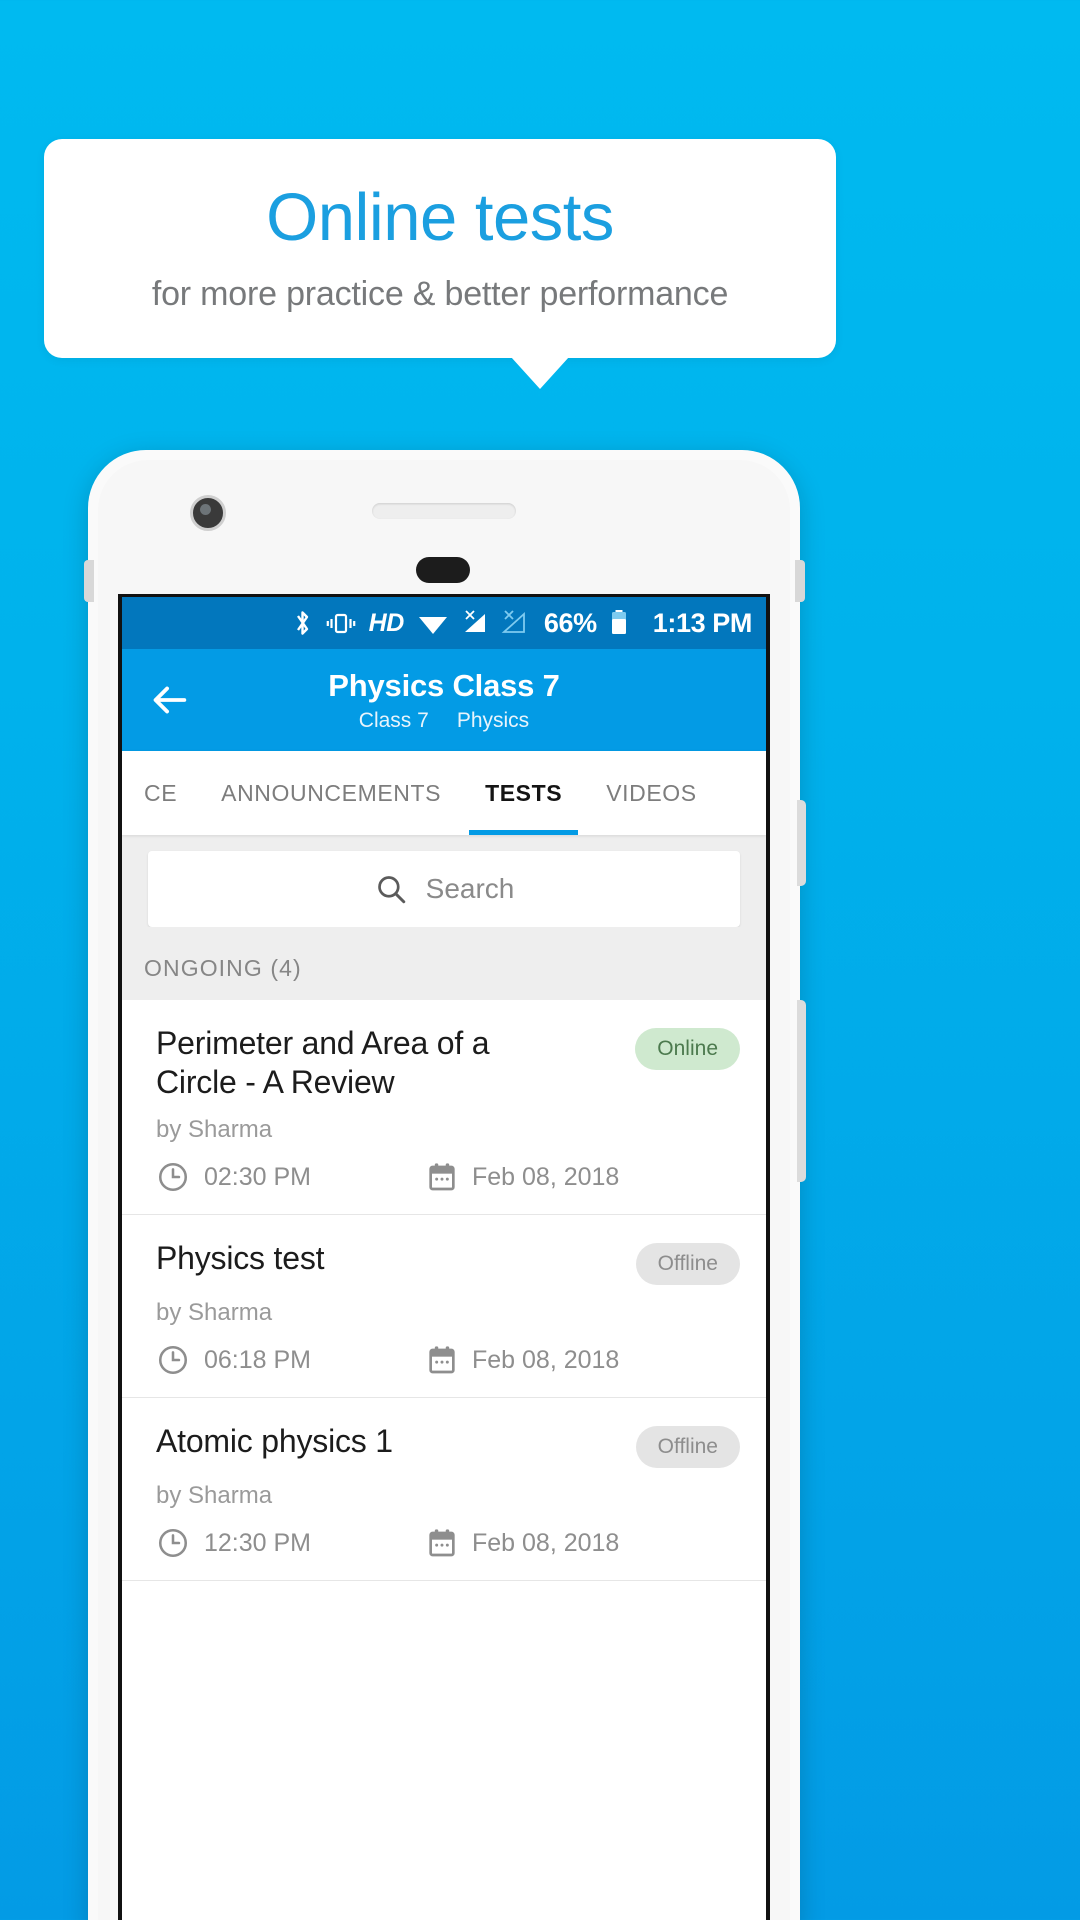 This screenshot has width=1080, height=1920. I want to click on battery-icon, so click(618, 622).